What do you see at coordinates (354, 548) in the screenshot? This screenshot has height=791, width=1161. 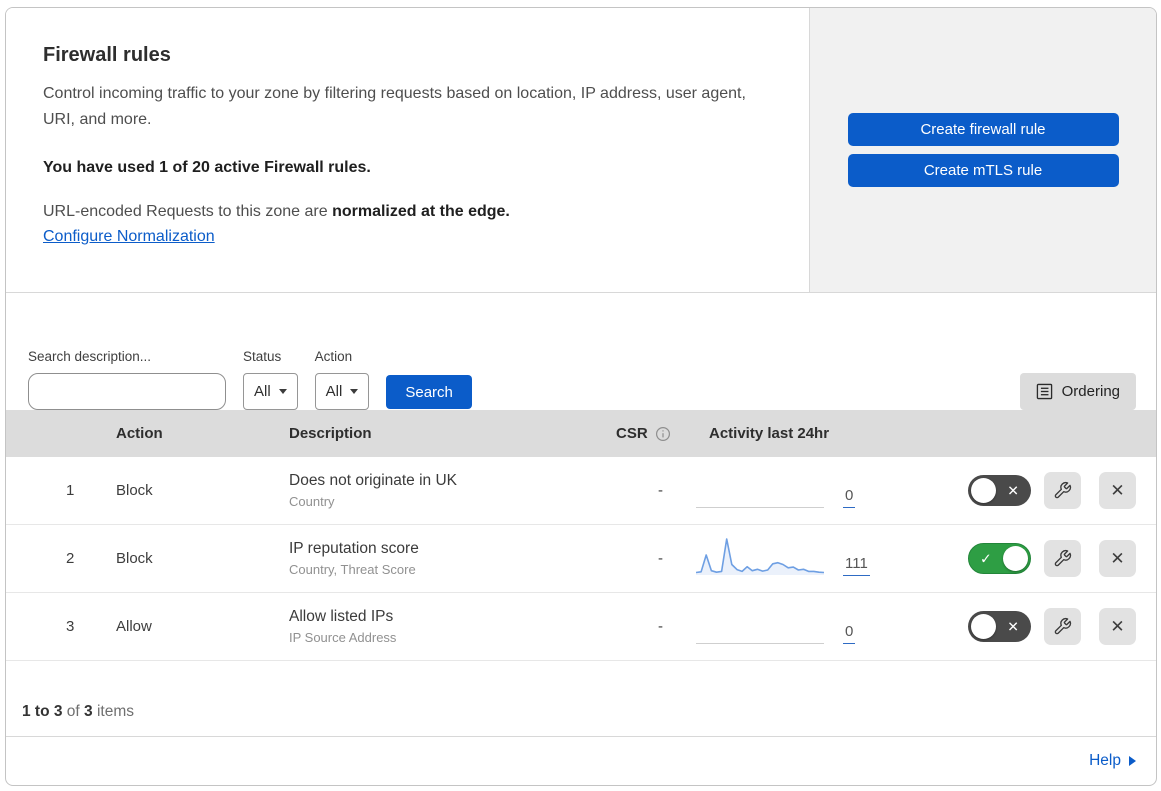 I see `rule-description: IP reputation score` at bounding box center [354, 548].